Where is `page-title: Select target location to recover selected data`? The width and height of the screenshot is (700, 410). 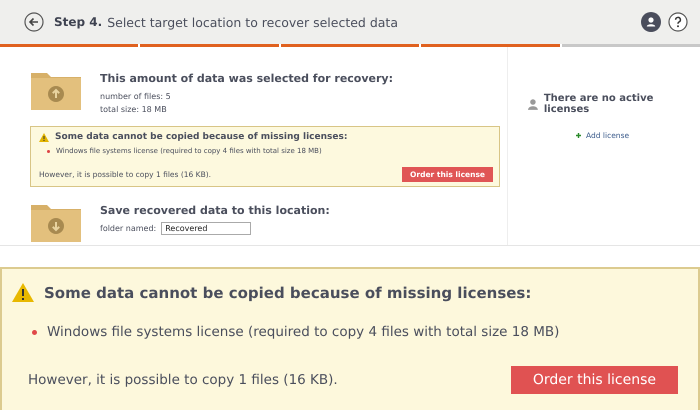 page-title: Select target location to recover selected data is located at coordinates (252, 22).